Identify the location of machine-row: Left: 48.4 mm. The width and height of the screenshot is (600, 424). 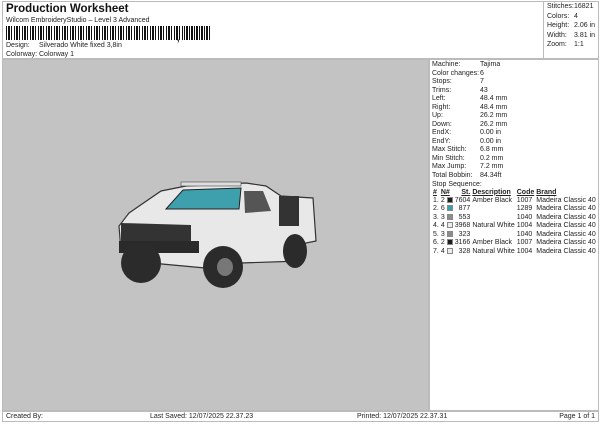
(514, 99).